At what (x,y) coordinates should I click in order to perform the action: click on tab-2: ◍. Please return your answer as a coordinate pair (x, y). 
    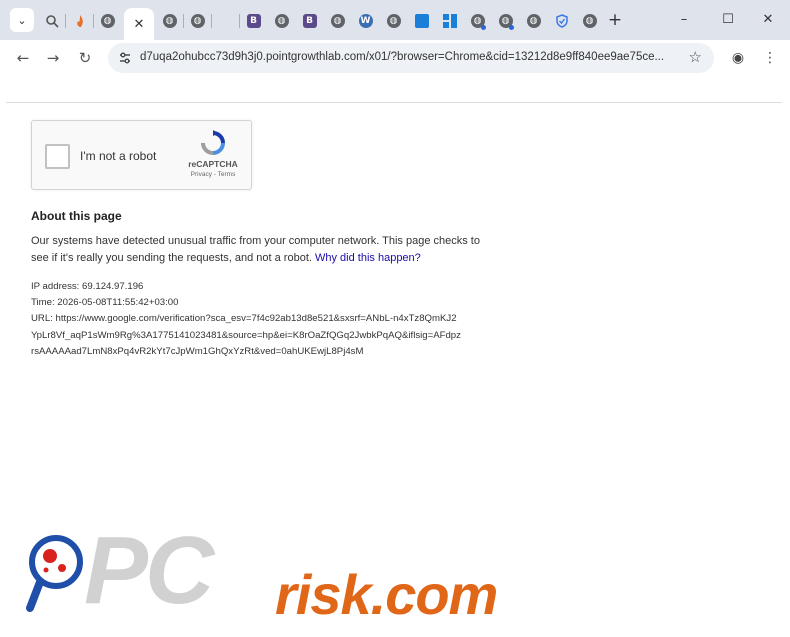
    Looking at the image, I should click on (107, 21).